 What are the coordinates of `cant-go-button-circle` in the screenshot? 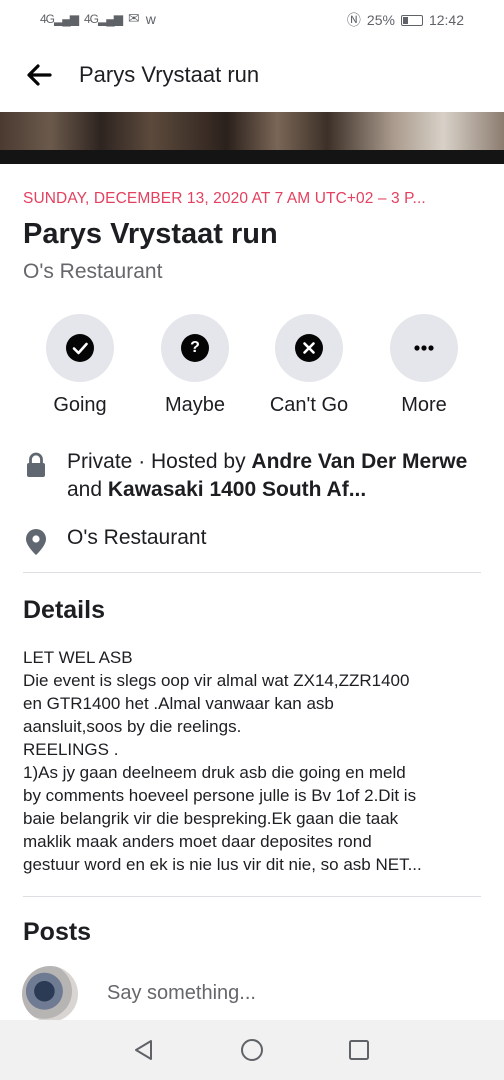 It's located at (309, 348).